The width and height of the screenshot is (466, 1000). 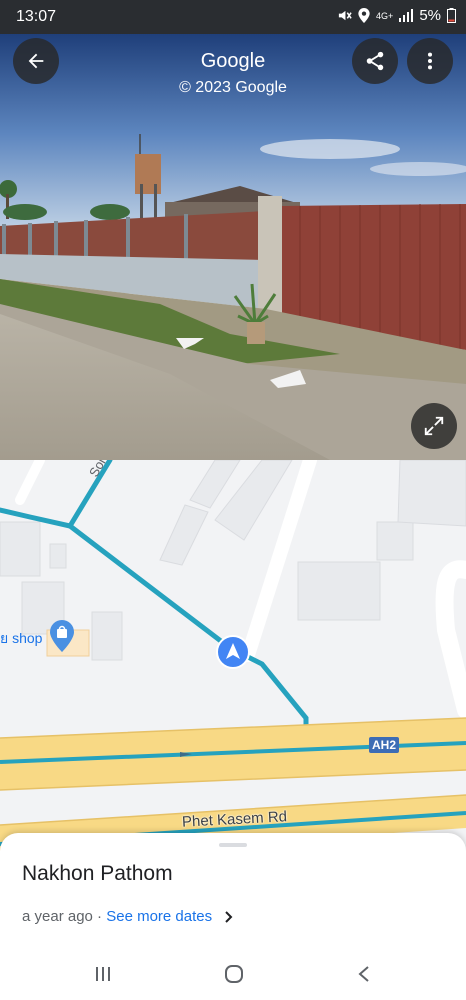 I want to click on recent-apps-icon, so click(x=103, y=974).